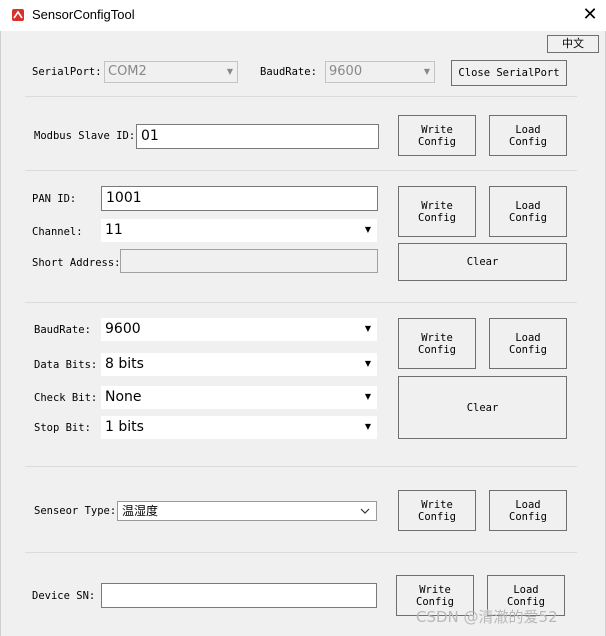  I want to click on pan-id-label: PAN ID:, so click(54, 199).